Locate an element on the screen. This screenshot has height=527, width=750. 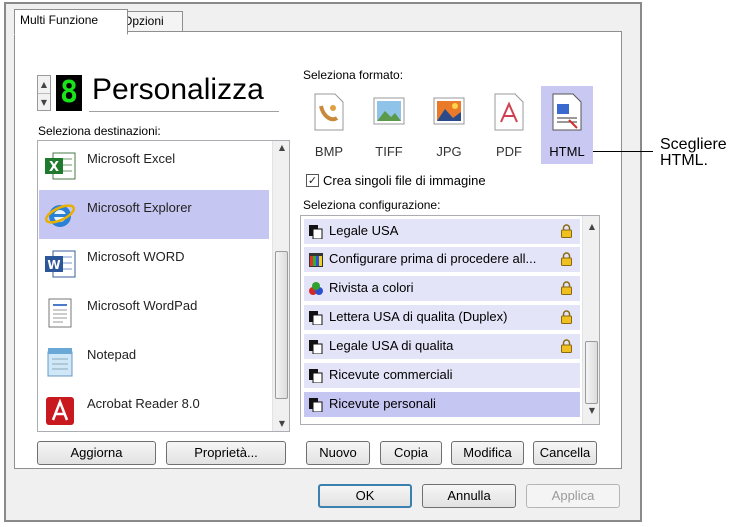
config-label: Legale USA di qualita is located at coordinates (391, 345).